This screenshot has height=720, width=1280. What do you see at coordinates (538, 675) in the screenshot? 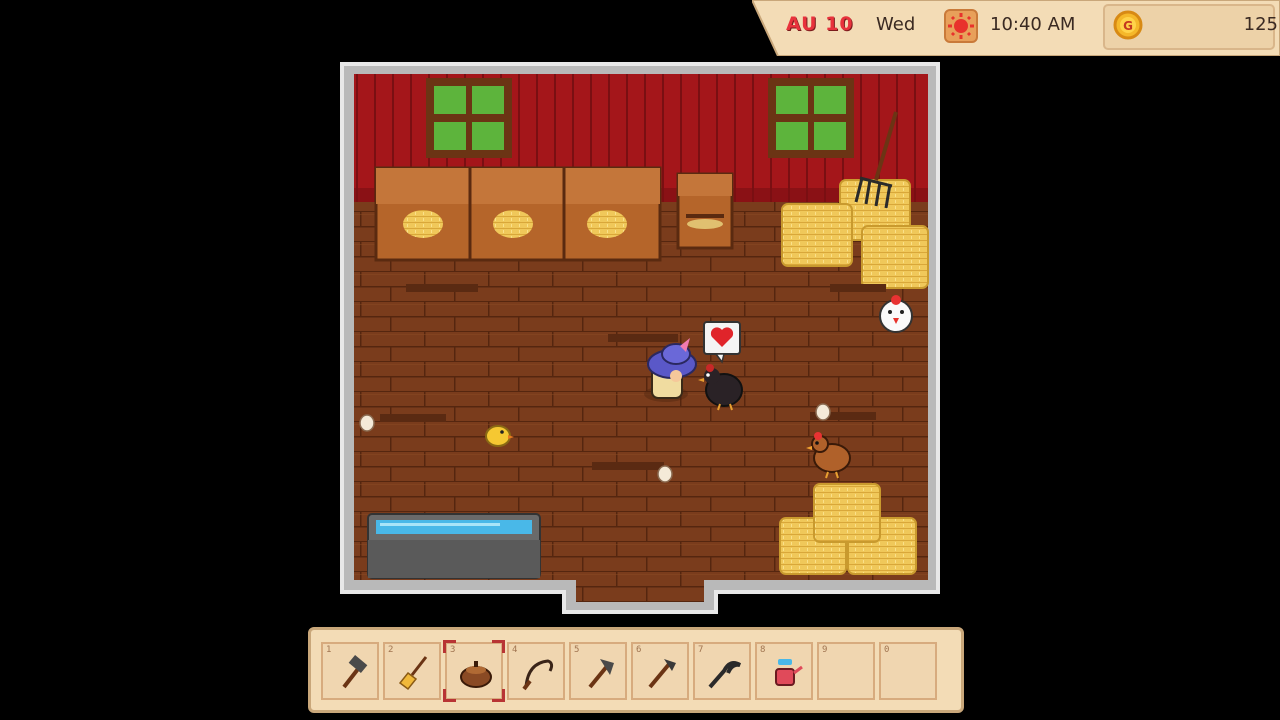
I see `whip-icon` at bounding box center [538, 675].